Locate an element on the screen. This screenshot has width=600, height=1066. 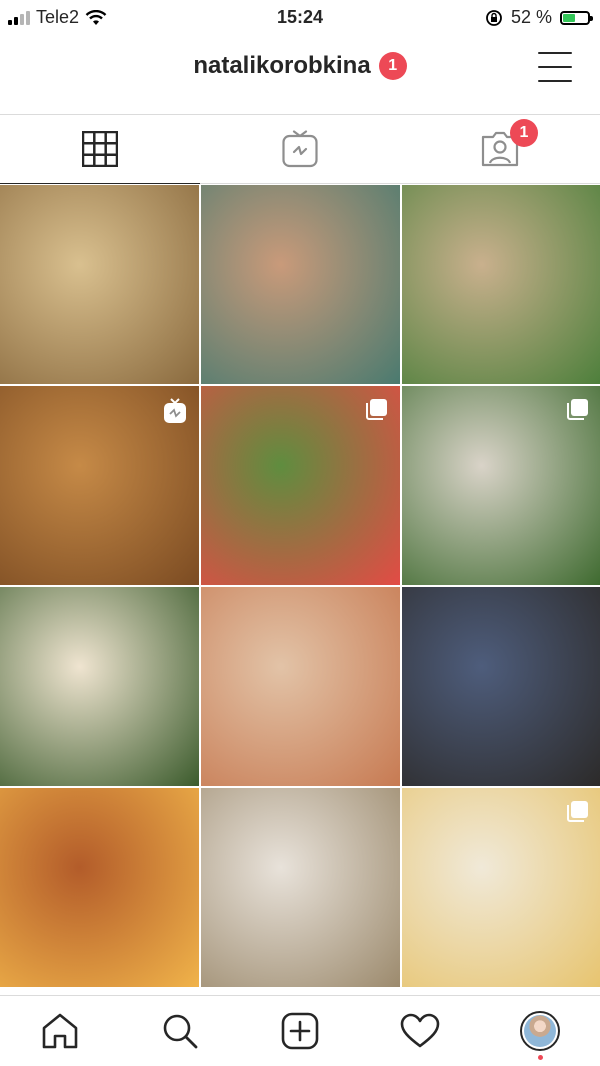
search-icon is located at coordinates (180, 1031).